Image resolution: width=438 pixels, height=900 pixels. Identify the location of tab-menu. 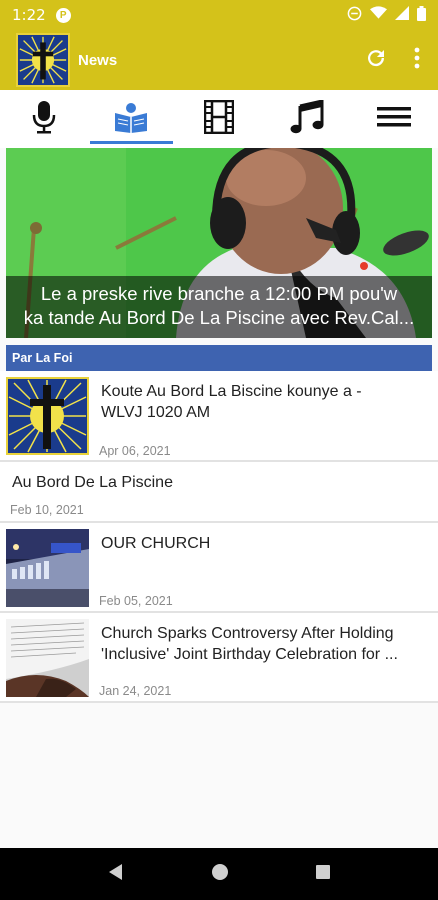
(394, 119).